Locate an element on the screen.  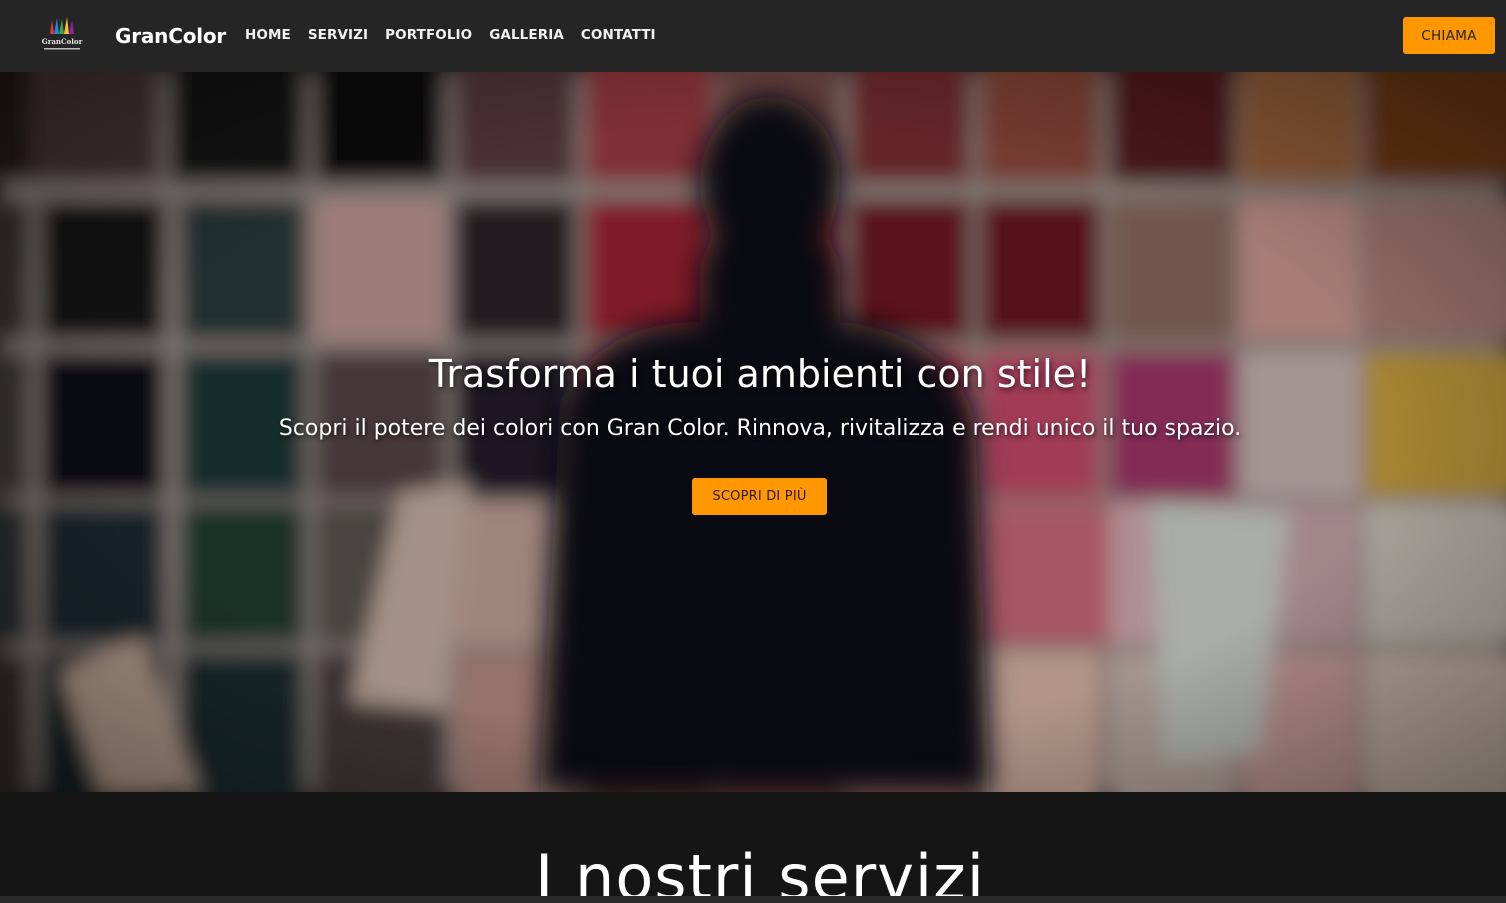
services-section: I nostri servizi is located at coordinates (753, 847).